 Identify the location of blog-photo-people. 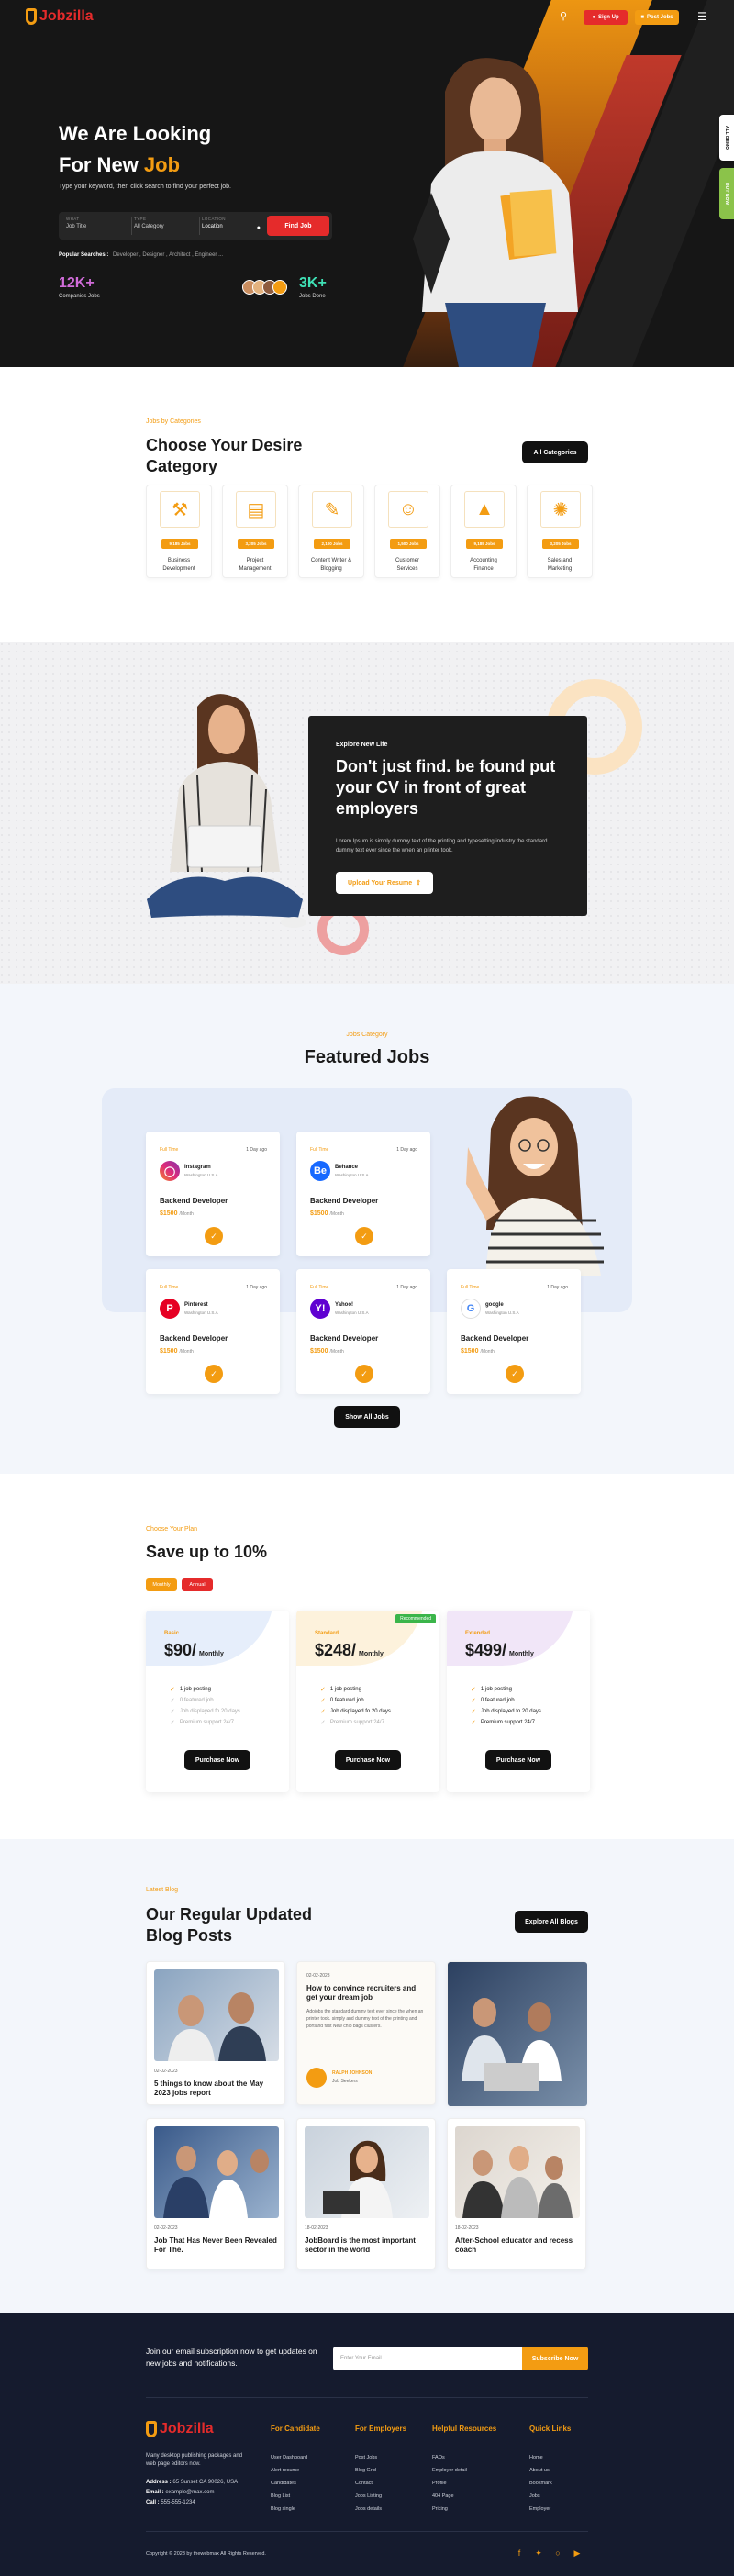
(216, 2182).